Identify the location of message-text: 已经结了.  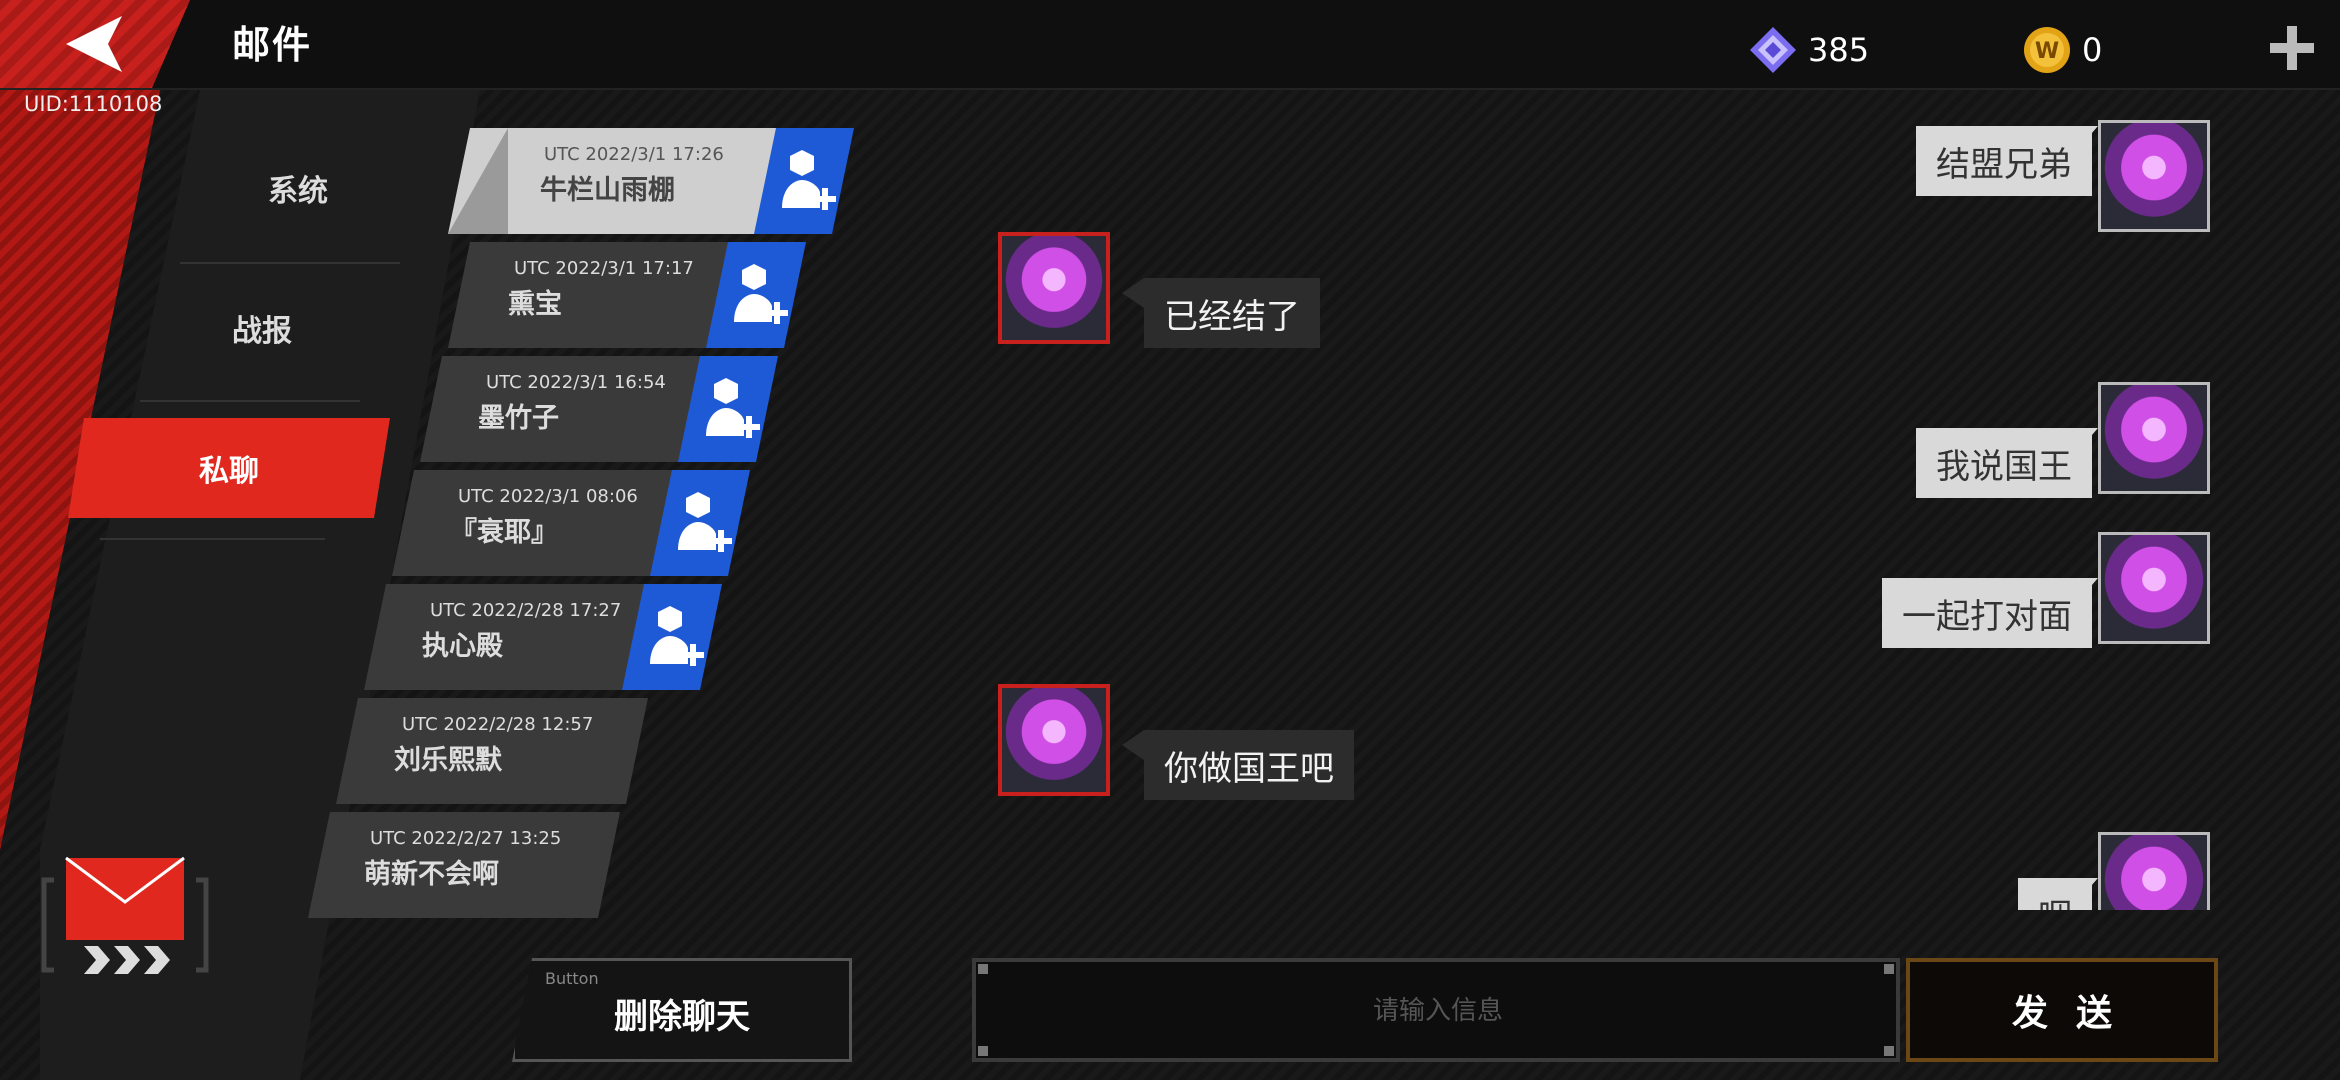
(1232, 316).